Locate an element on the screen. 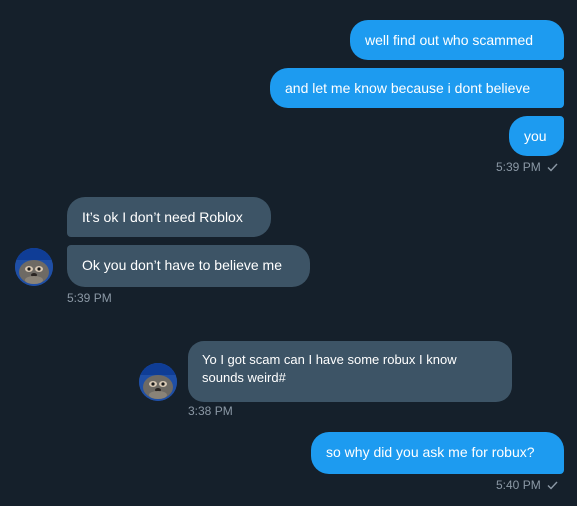 Image resolution: width=577 pixels, height=506 pixels. outgoing-message-4: so why did you ask me for robux? is located at coordinates (437, 453).